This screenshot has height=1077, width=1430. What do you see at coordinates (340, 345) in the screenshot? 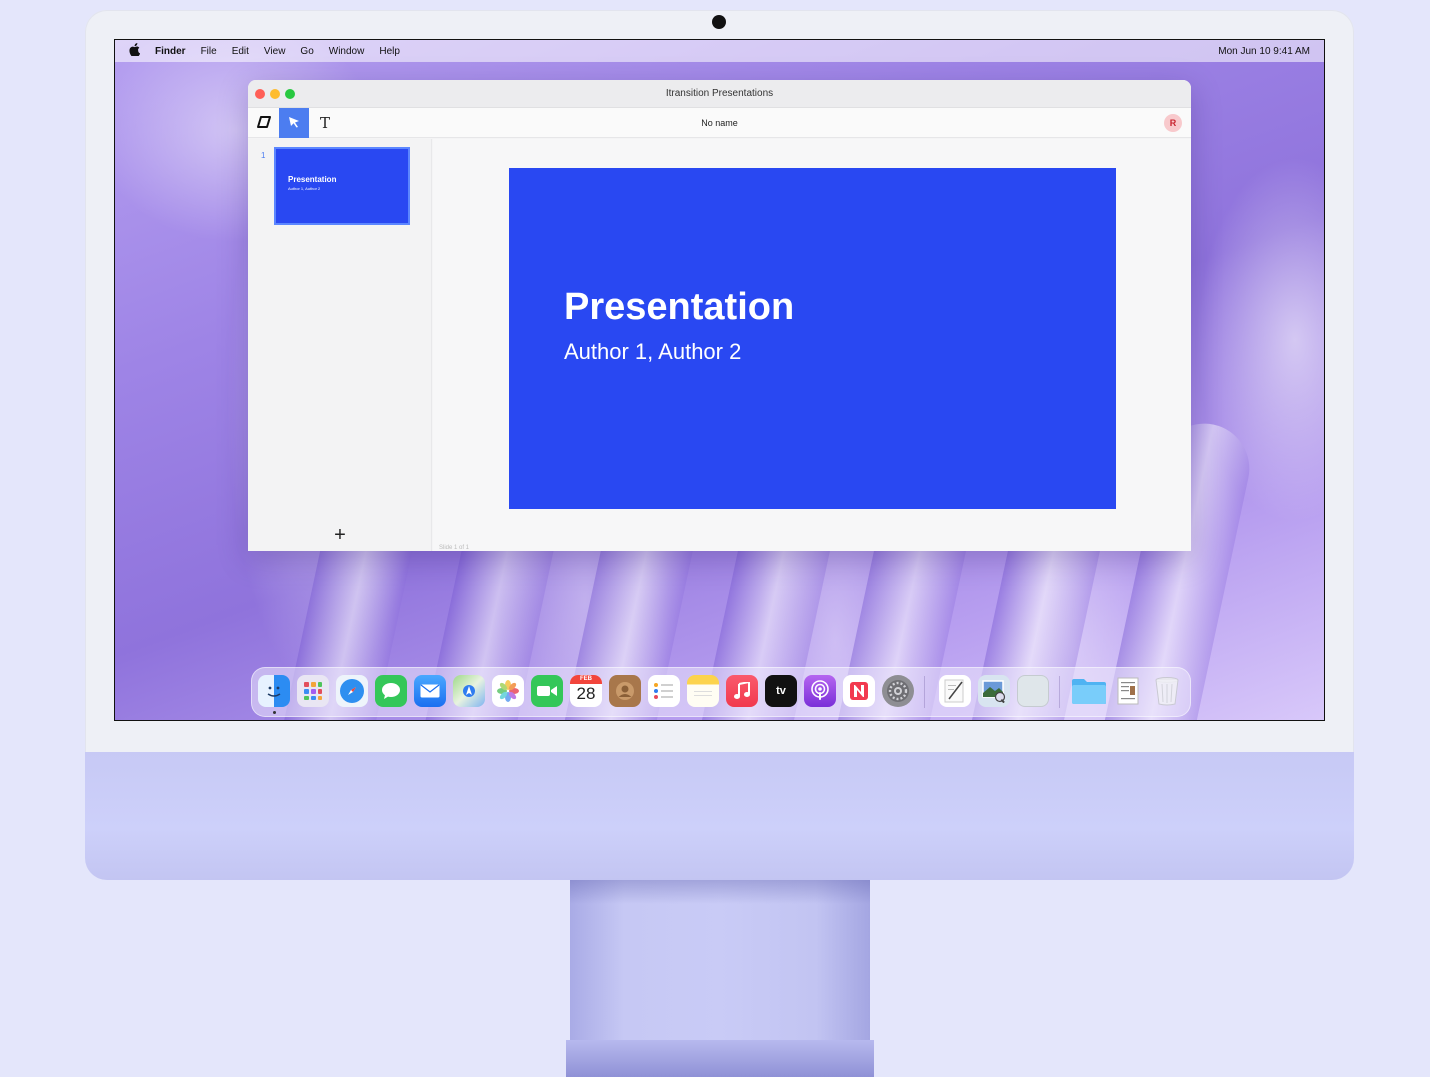
I see `slides-sidebar: 1 Presentation Author 1, Author 2 +` at bounding box center [340, 345].